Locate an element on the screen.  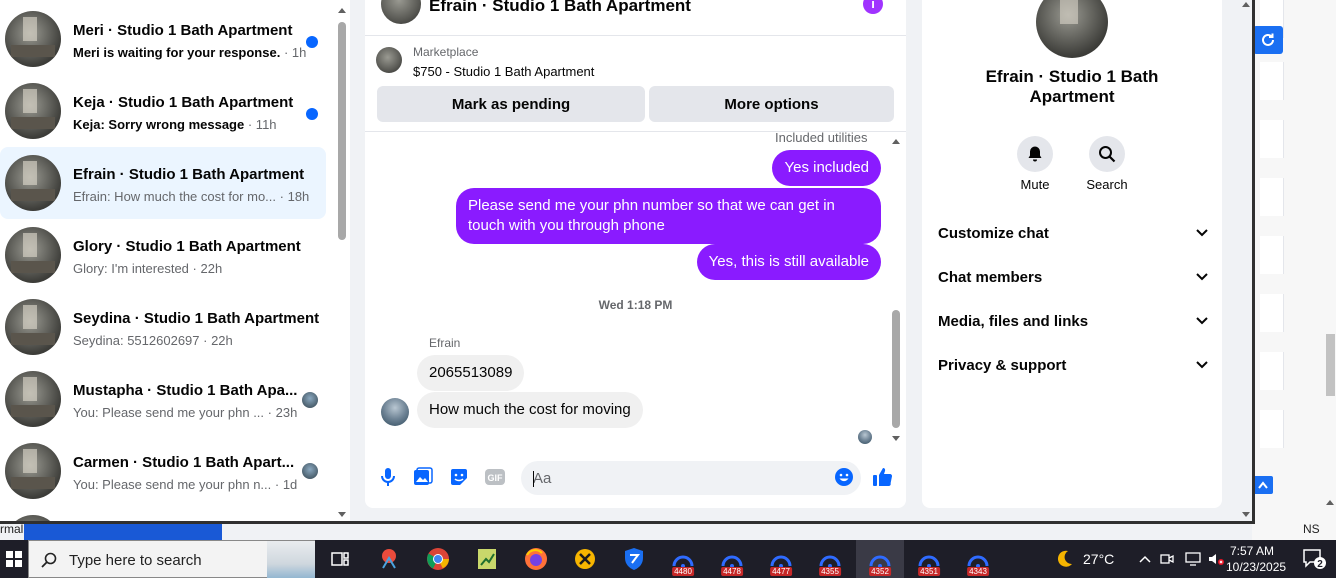
refresh-icon is located at coordinates (1268, 40).